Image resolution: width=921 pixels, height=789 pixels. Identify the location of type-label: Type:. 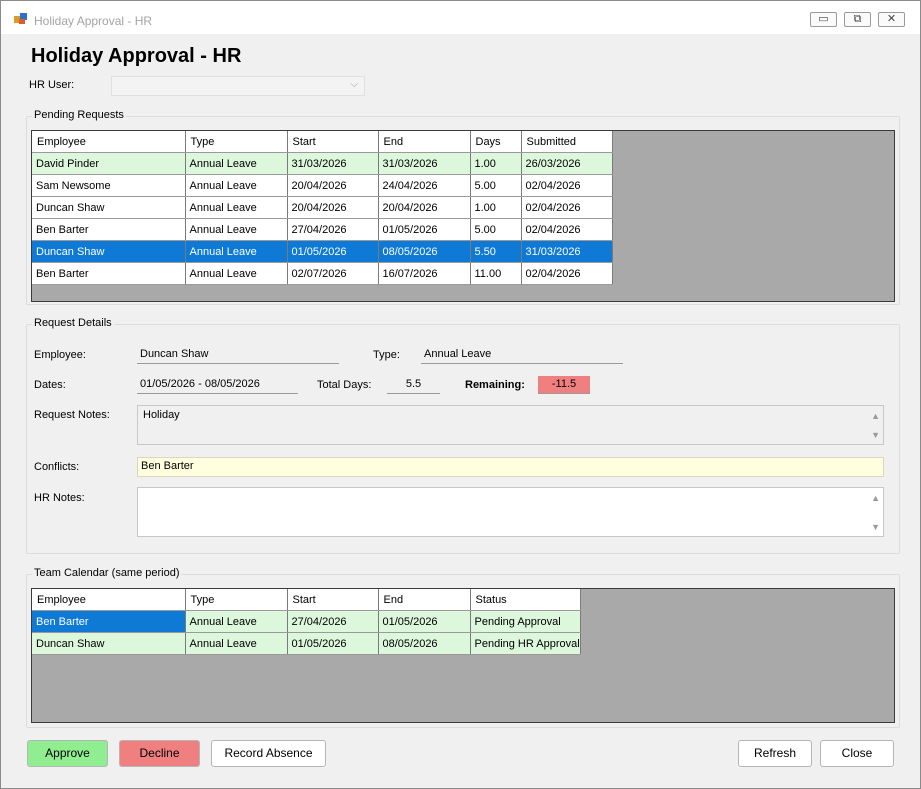
(386, 355).